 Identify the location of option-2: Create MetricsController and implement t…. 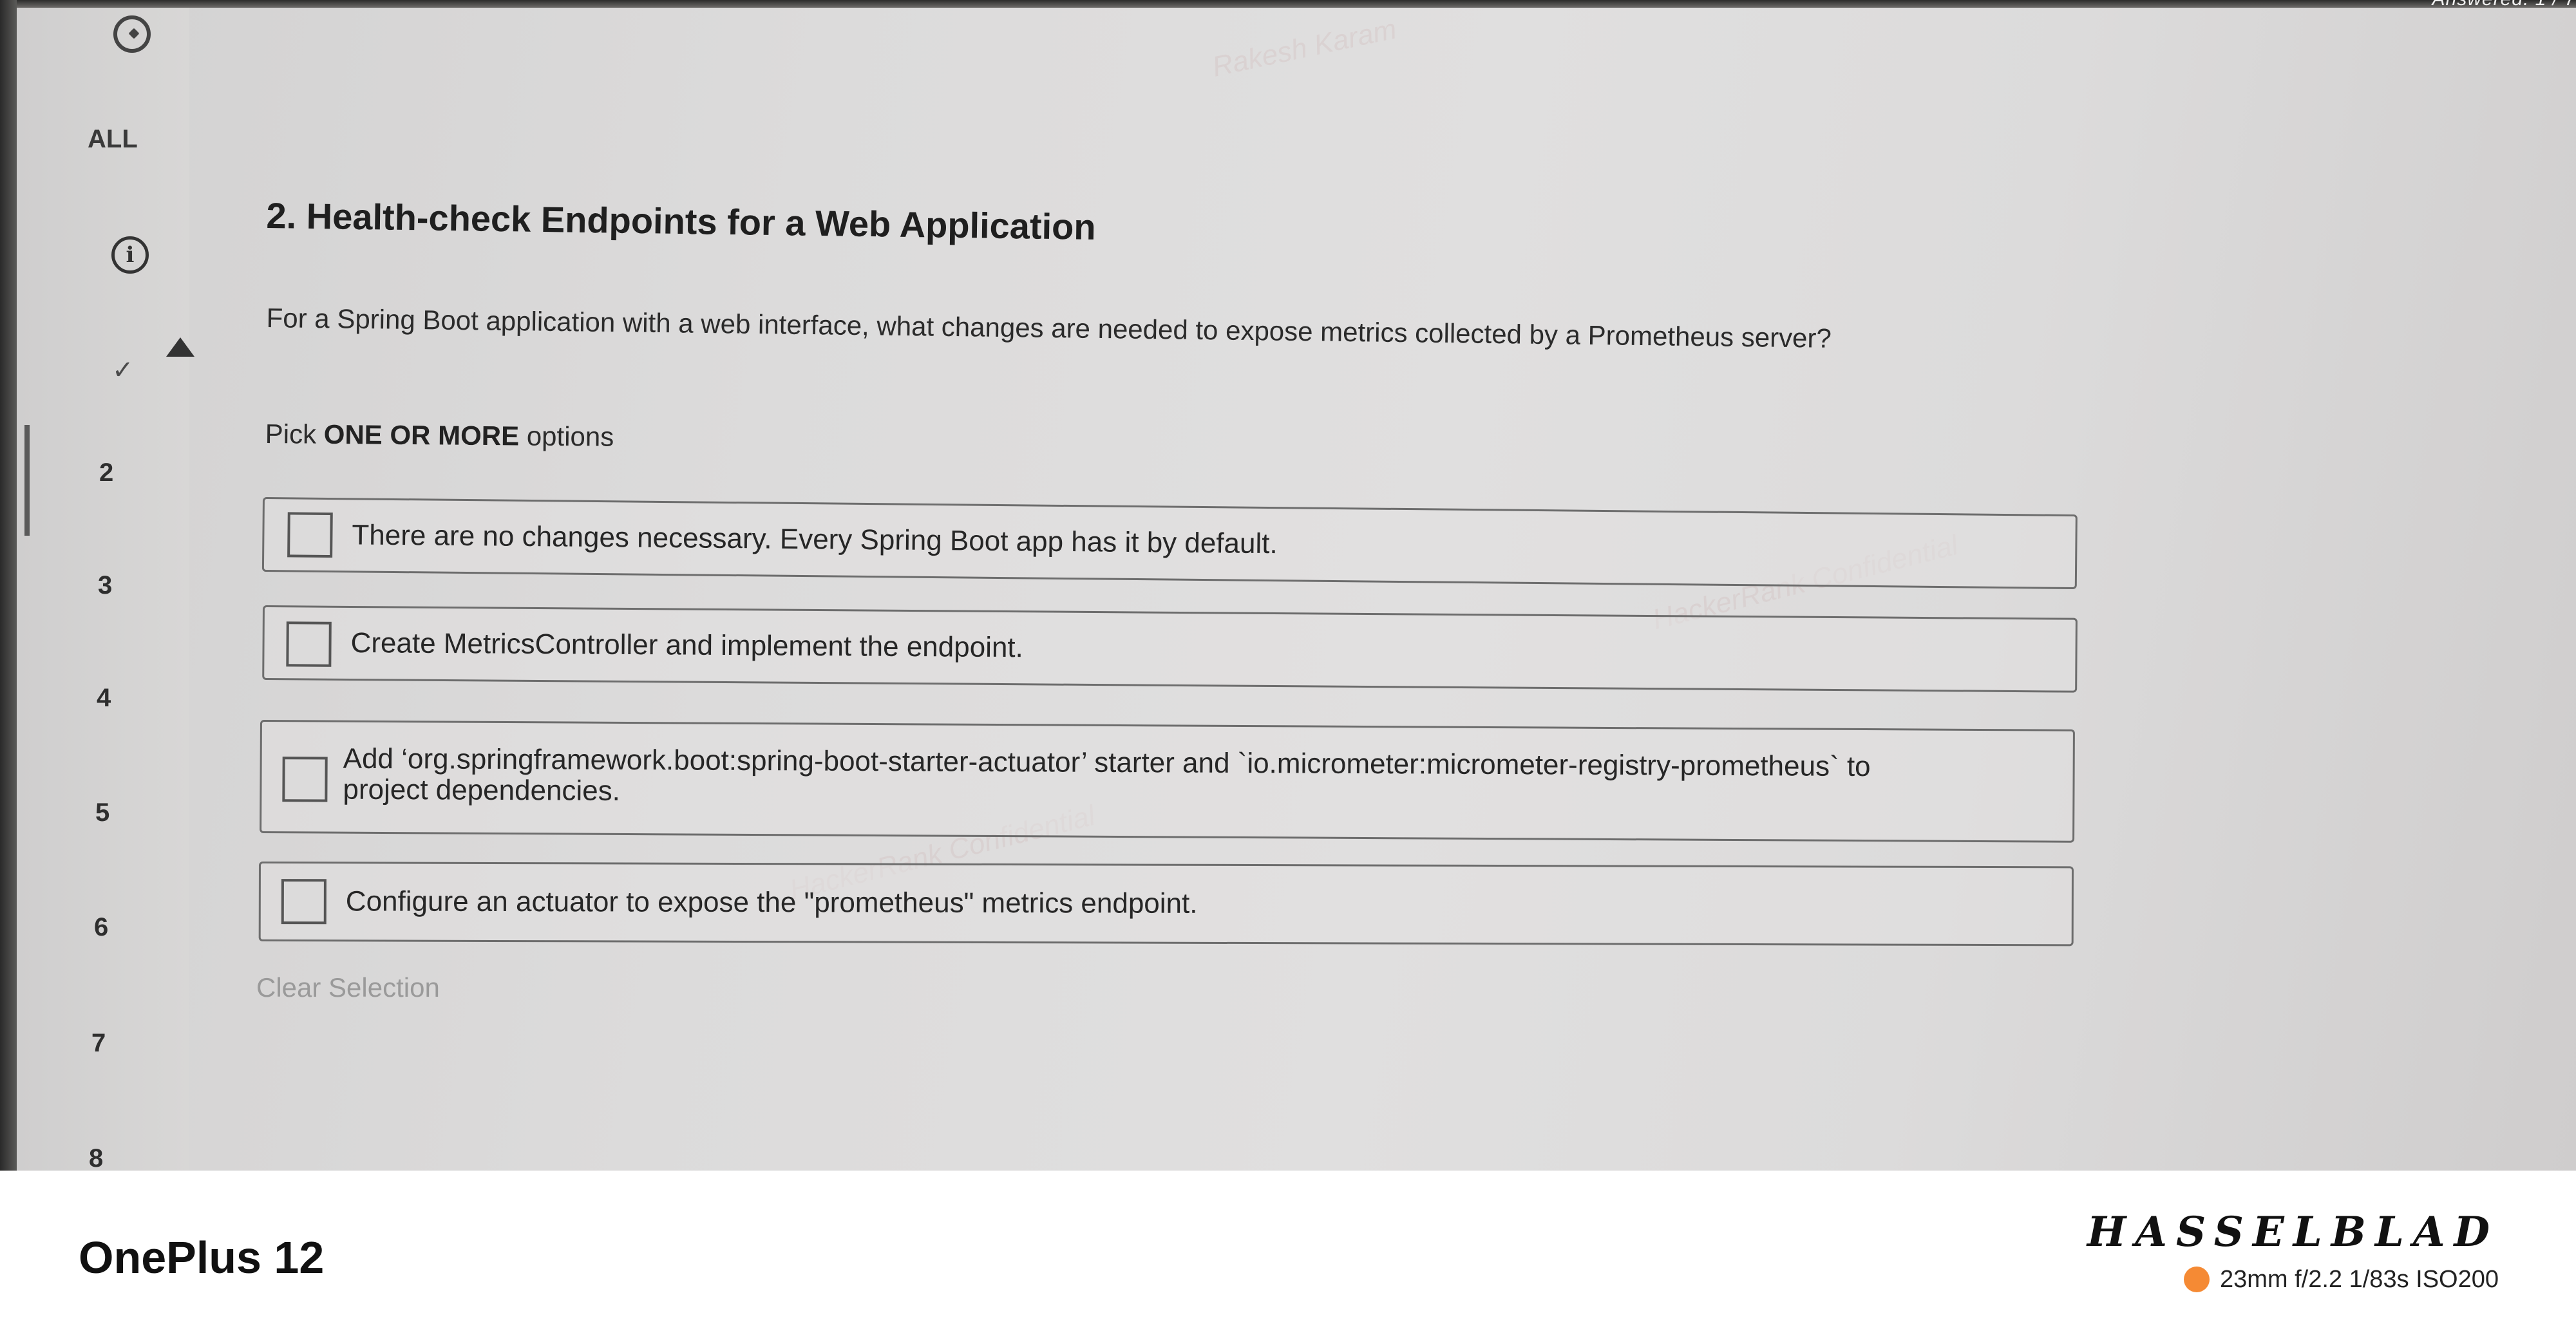
(1170, 649).